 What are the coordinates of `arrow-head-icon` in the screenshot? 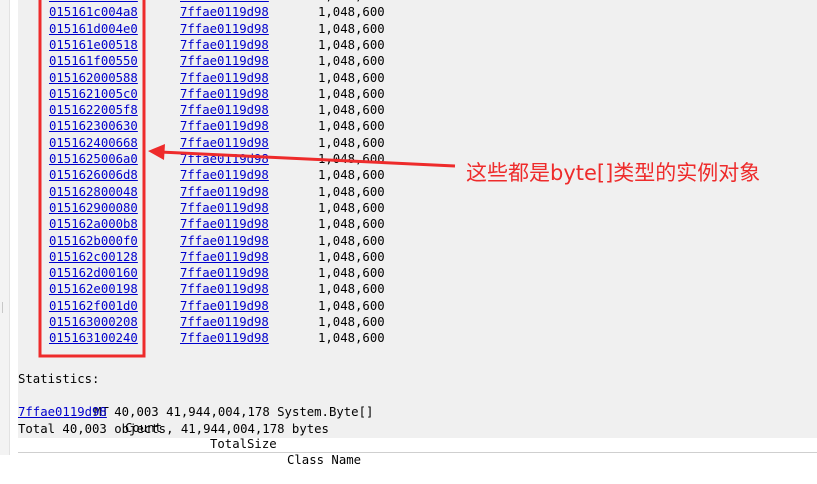 It's located at (156, 152).